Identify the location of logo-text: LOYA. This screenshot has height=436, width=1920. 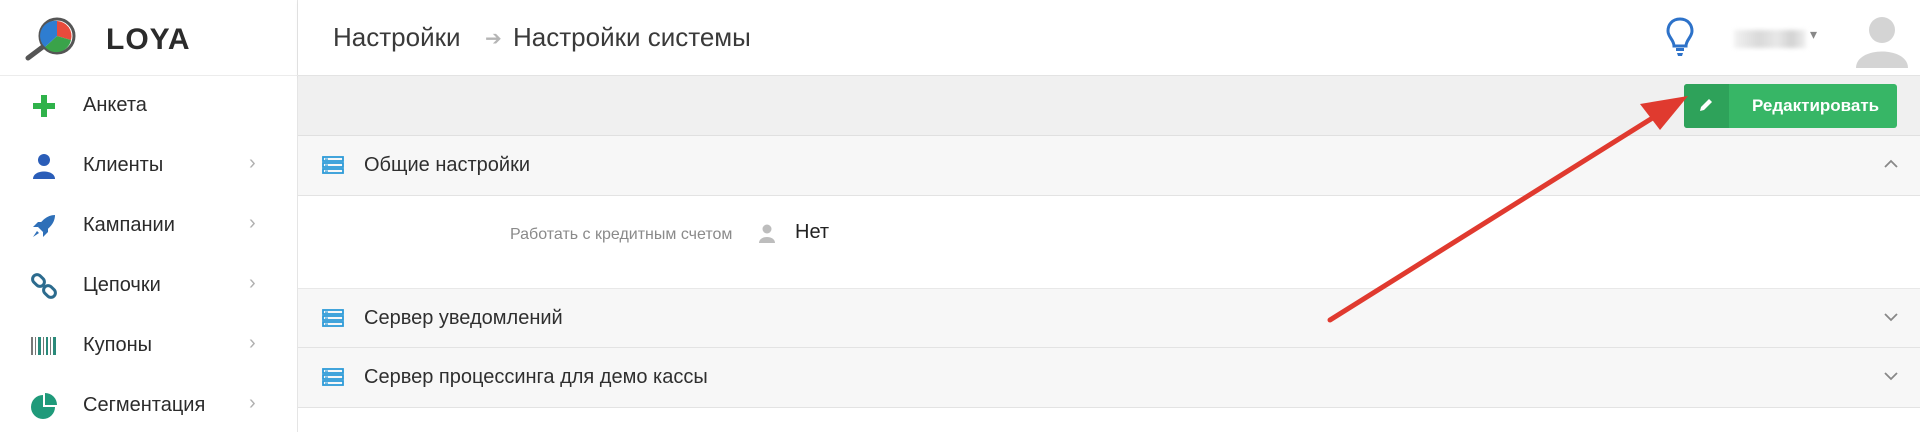
(148, 39).